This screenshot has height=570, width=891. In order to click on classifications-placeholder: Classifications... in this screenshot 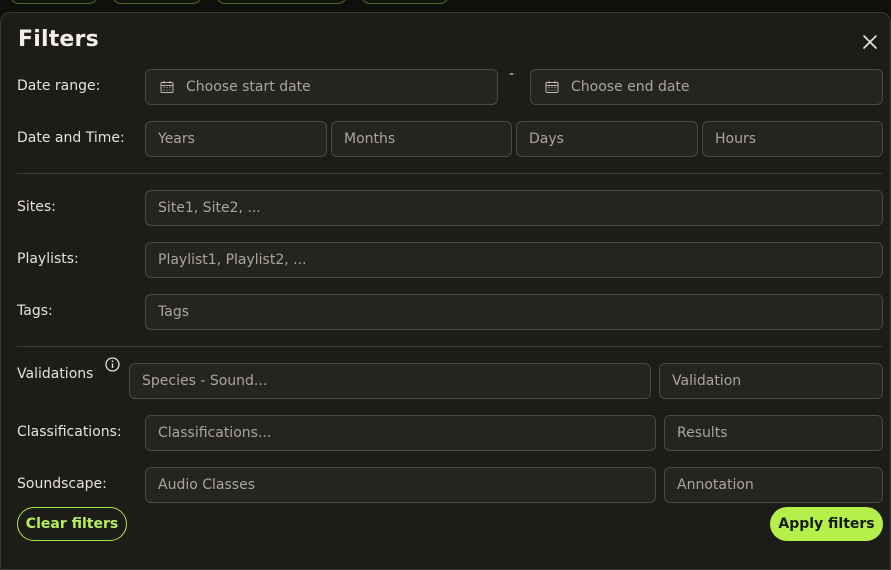, I will do `click(215, 433)`.